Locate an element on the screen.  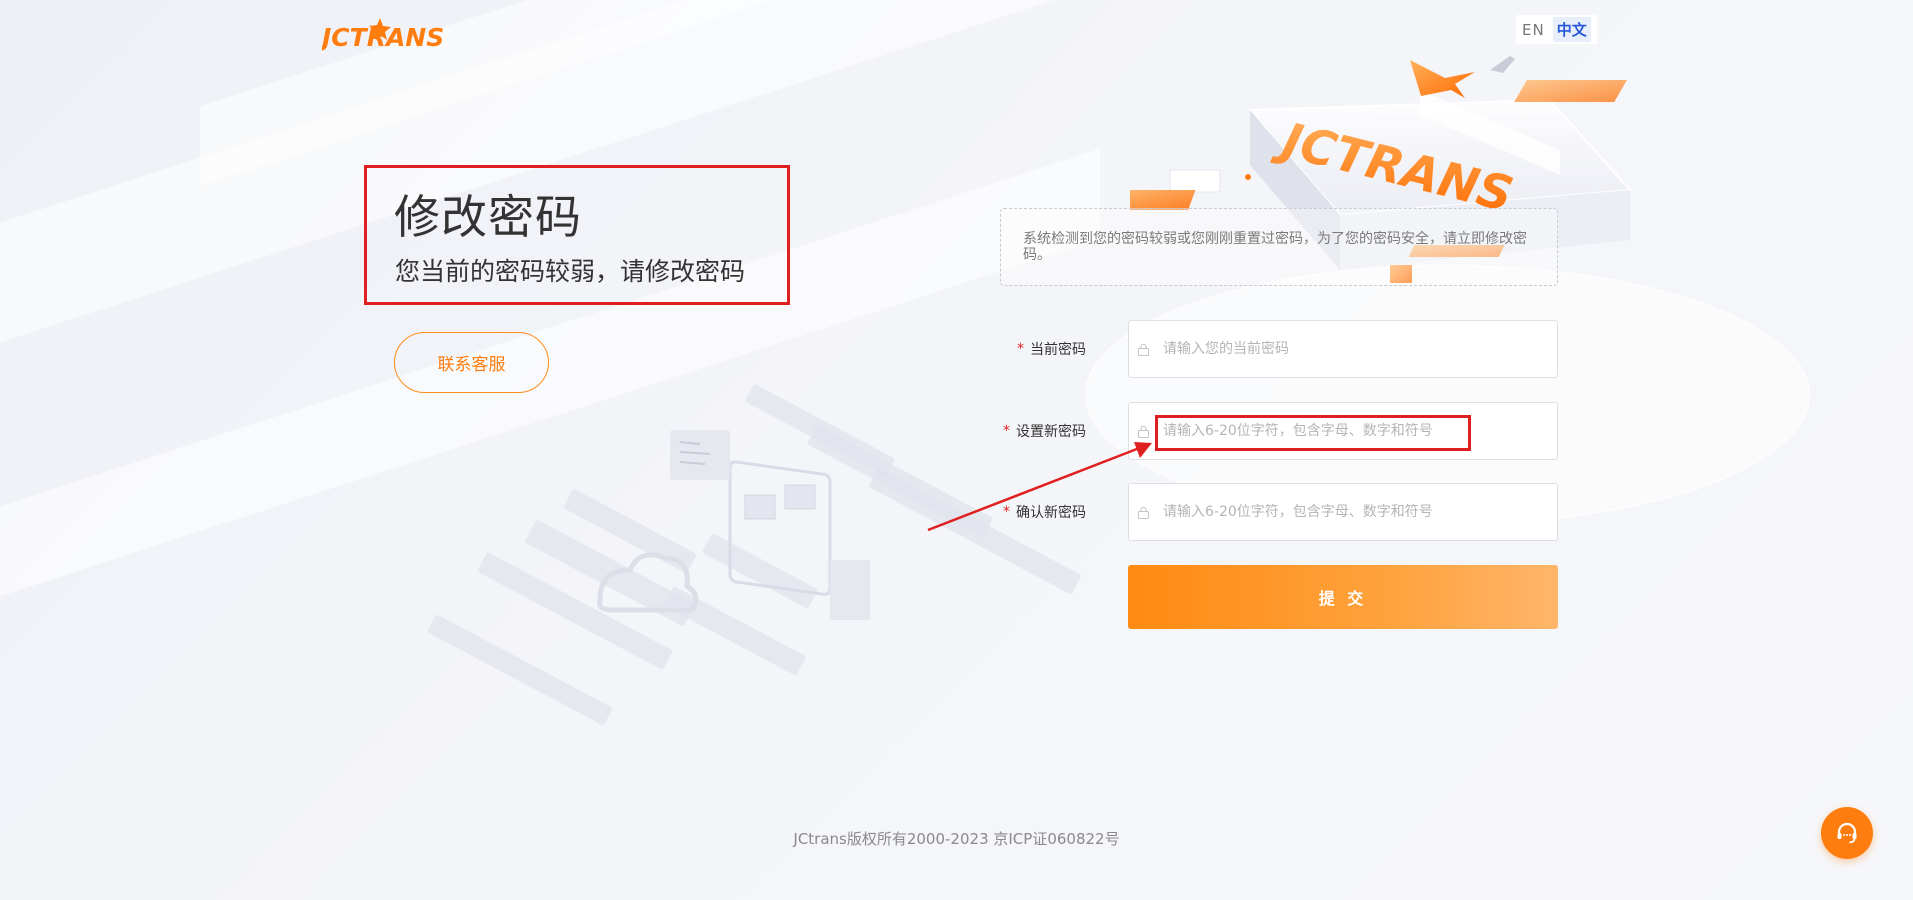
current-password-label: * 当前密码 is located at coordinates (1051, 349).